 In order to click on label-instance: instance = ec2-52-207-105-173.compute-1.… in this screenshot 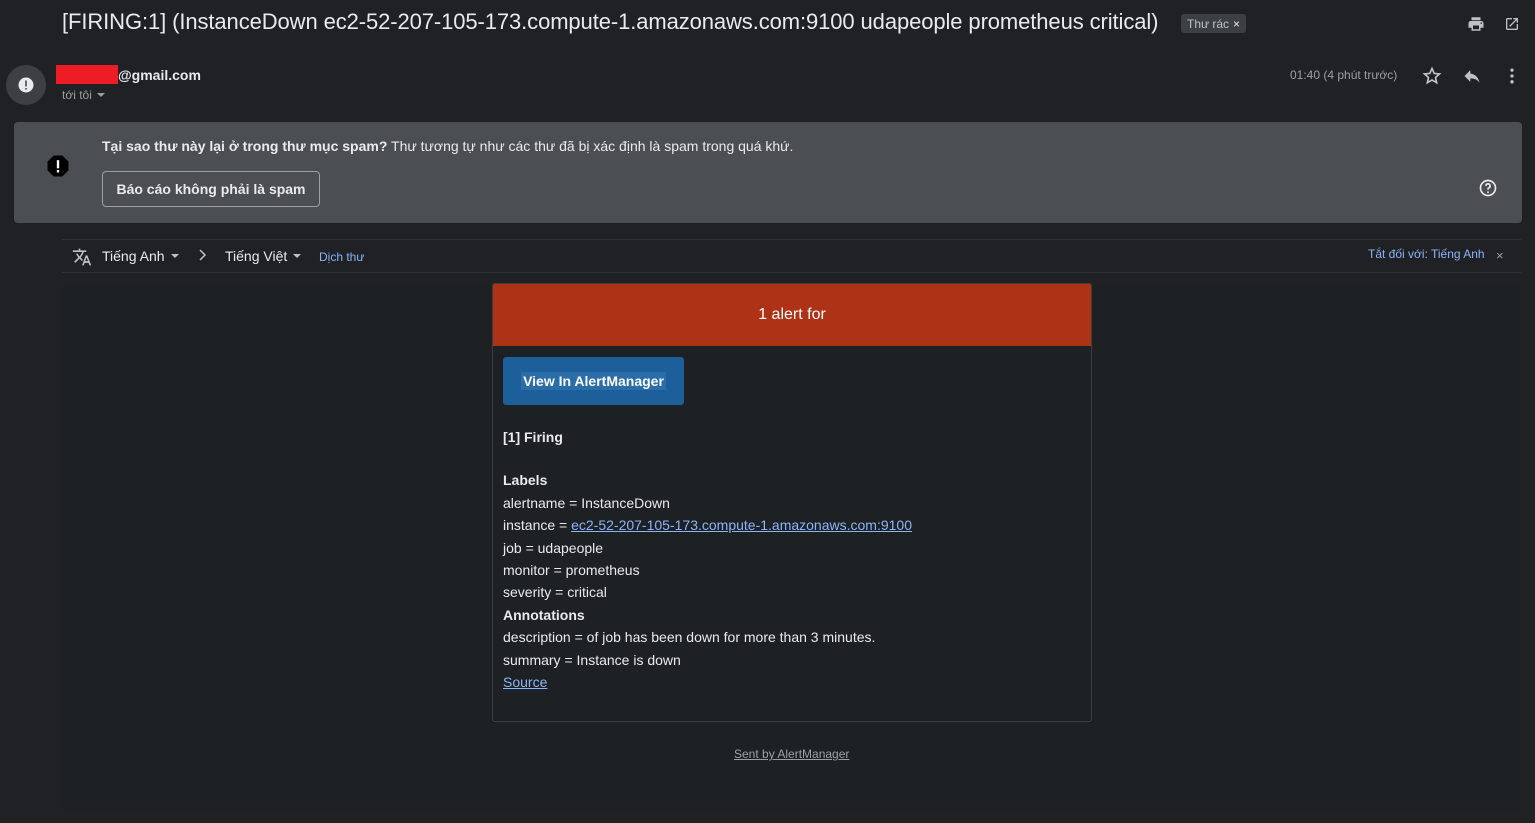, I will do `click(707, 525)`.